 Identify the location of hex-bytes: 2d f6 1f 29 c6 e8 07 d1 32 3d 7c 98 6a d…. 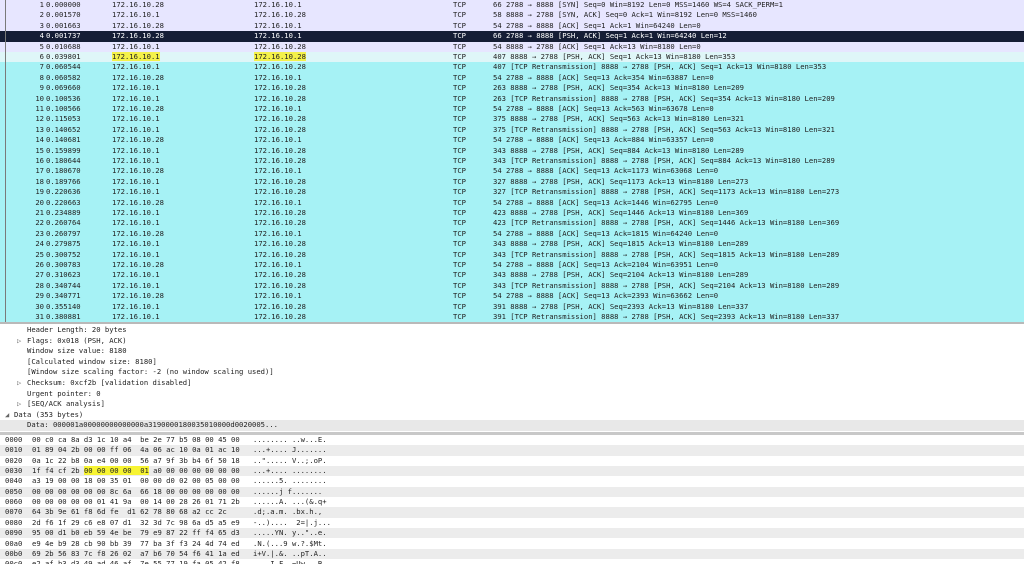
(136, 523).